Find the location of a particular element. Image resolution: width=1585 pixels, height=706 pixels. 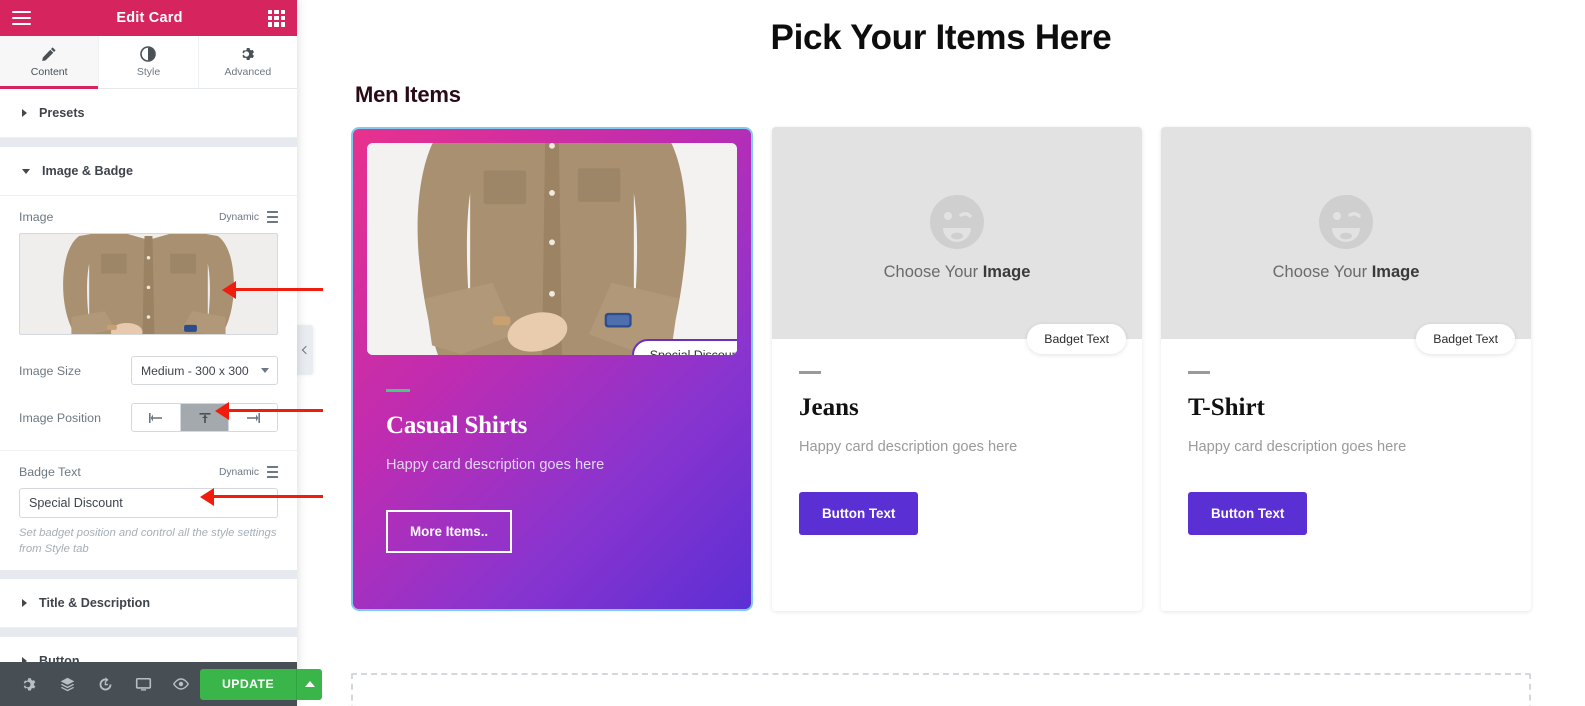

section-image-badge-label: Image & Badge is located at coordinates (87, 171).